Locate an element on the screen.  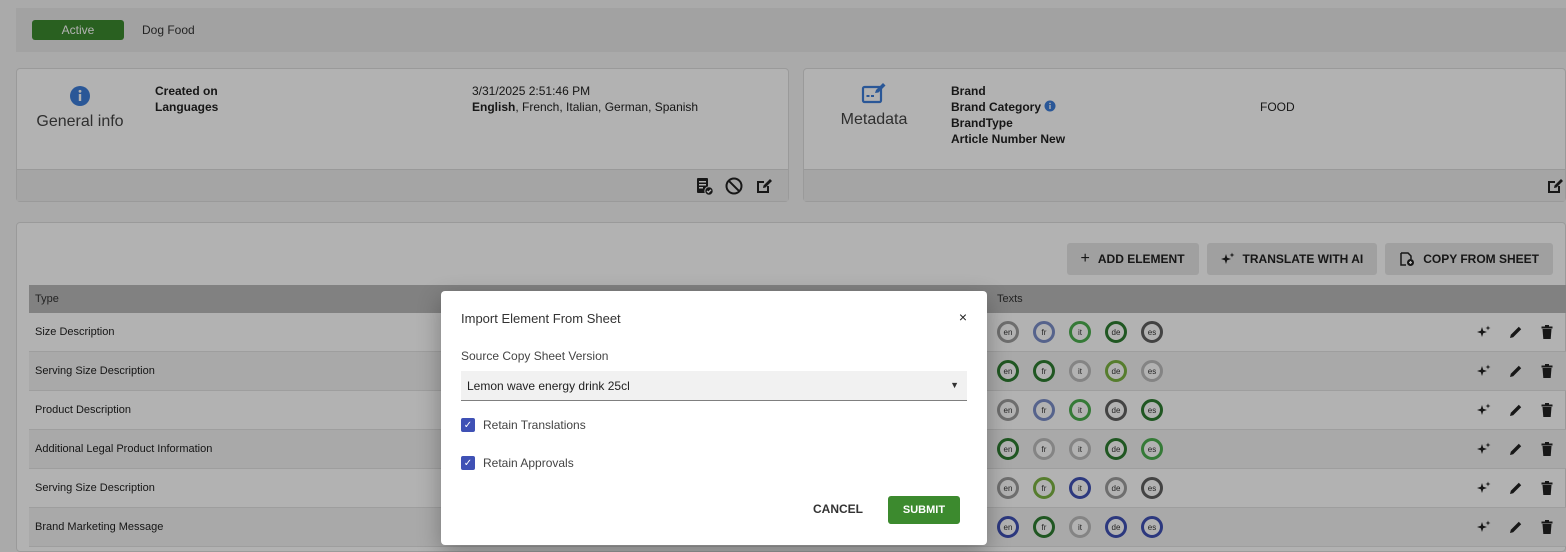
retain-approvals-label: Retain Approvals is located at coordinates (528, 463).